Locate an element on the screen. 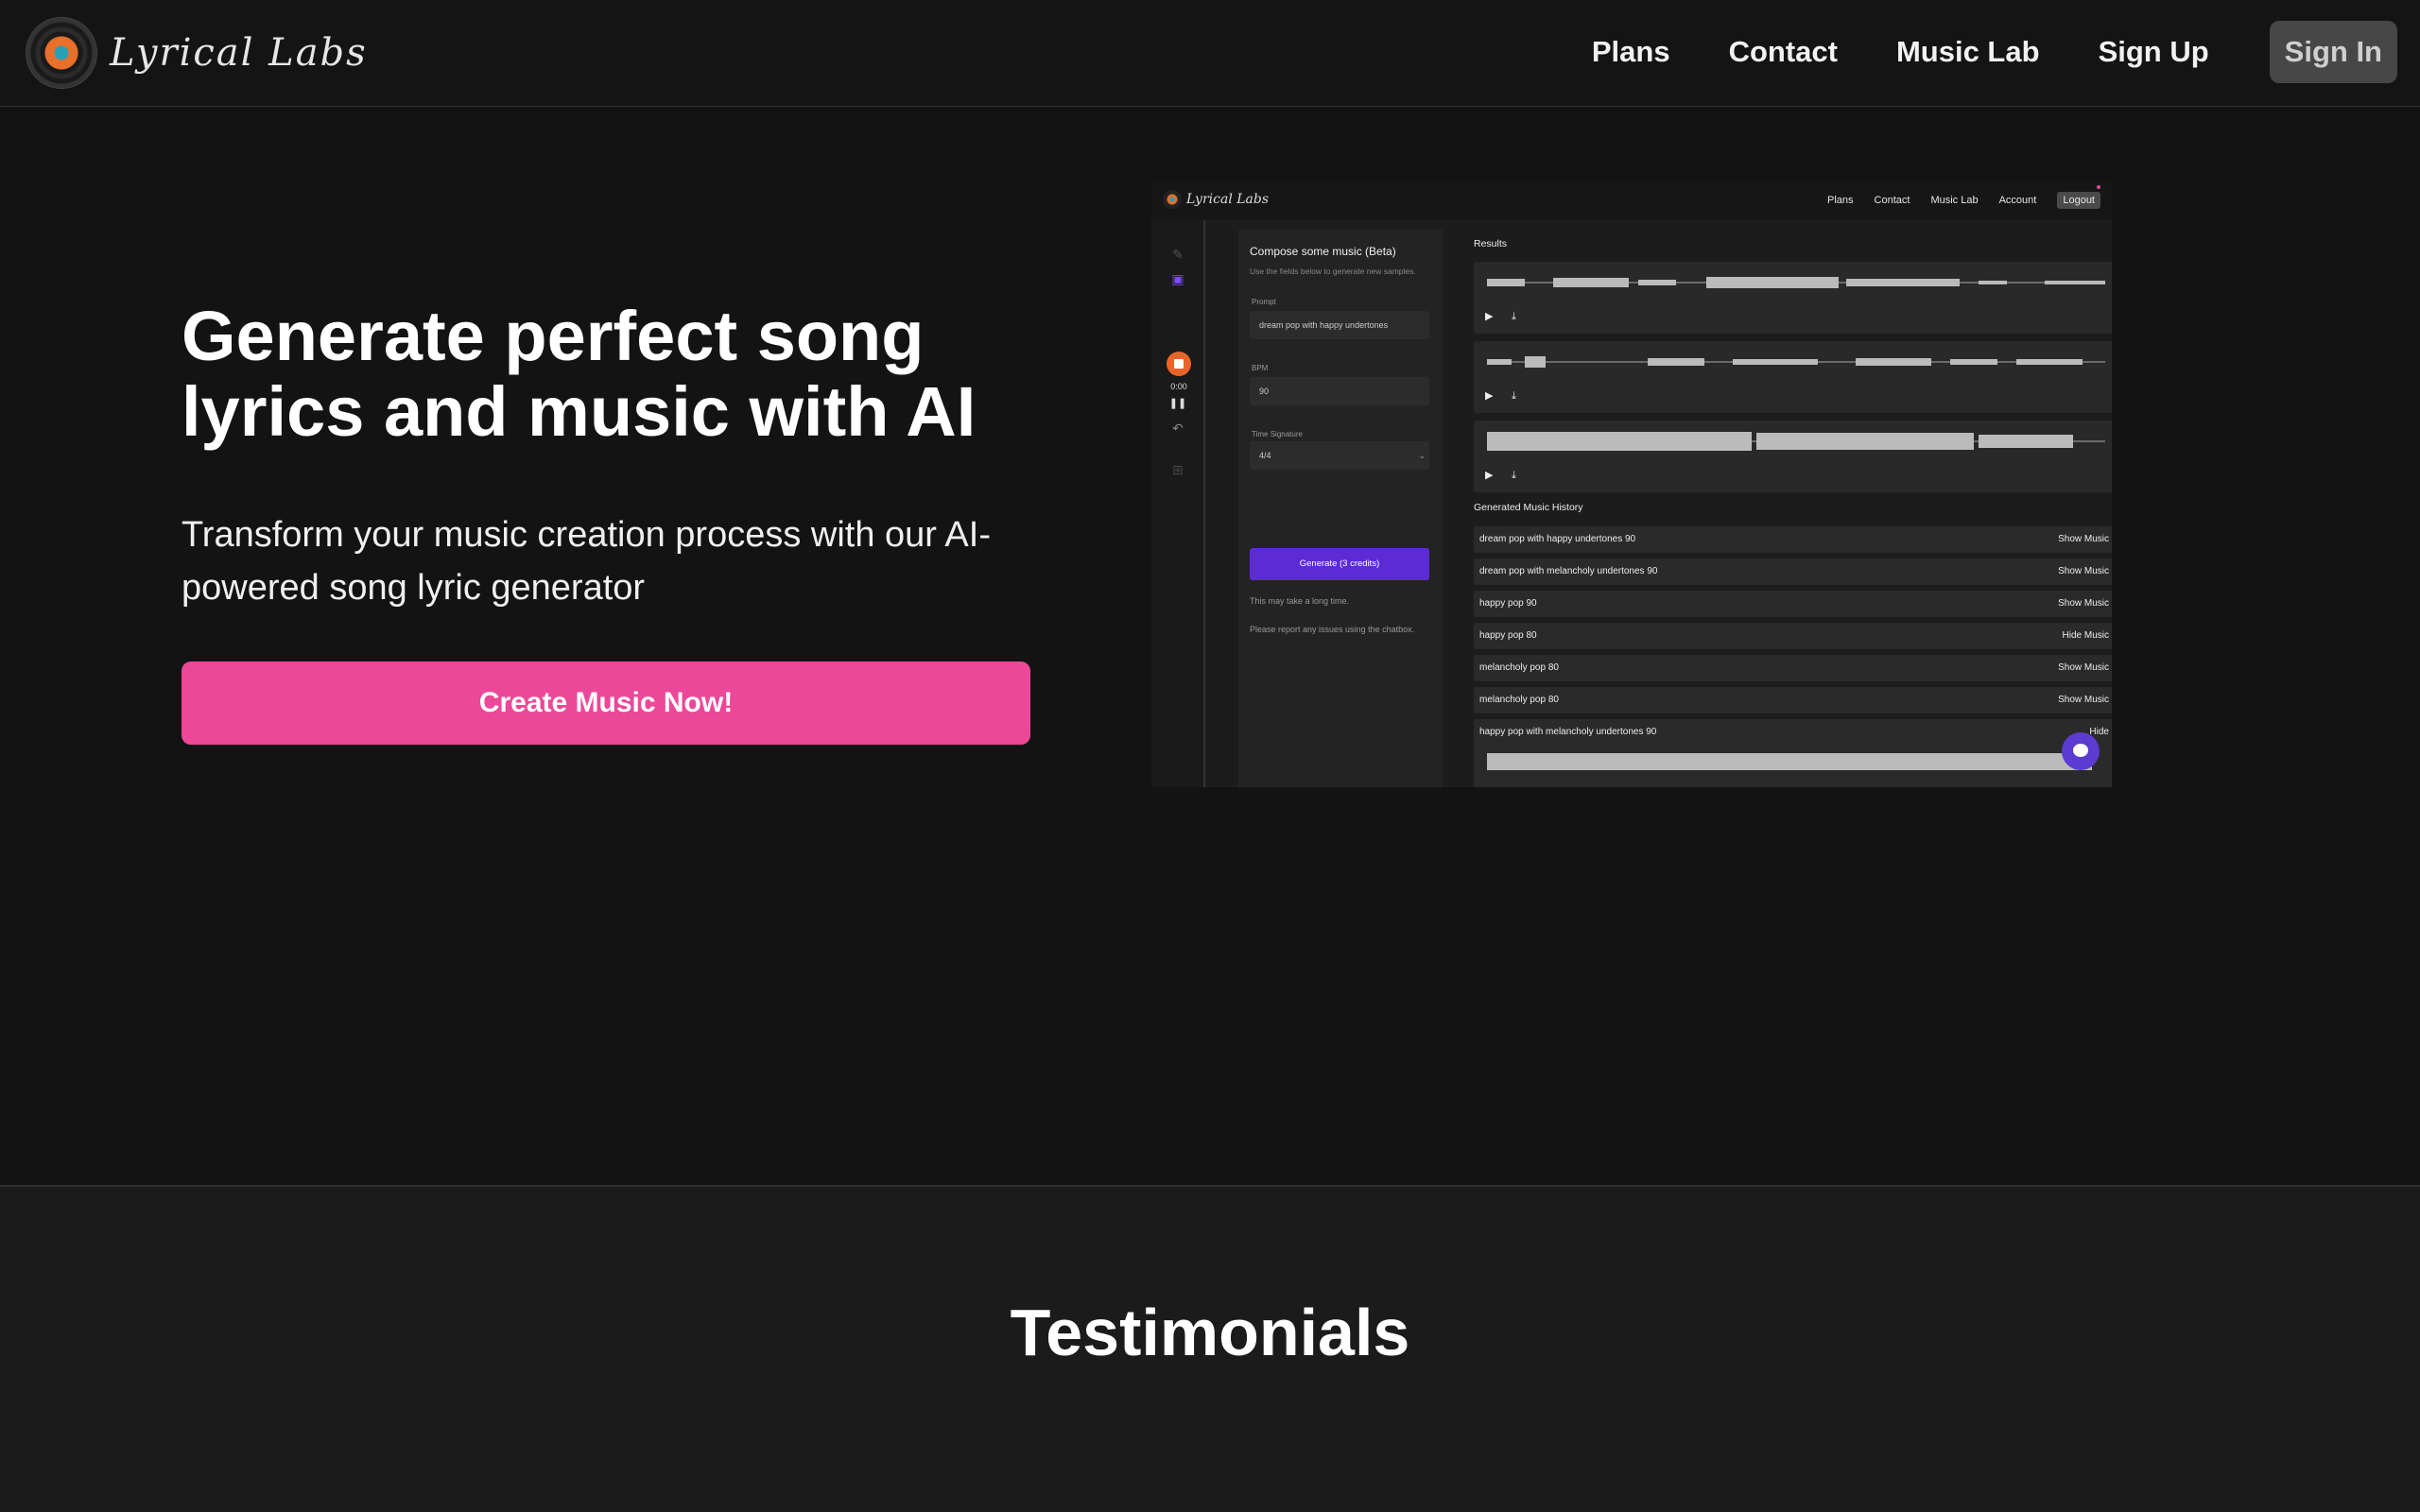 The width and height of the screenshot is (2420, 1512). preview-logout-button: Logout is located at coordinates (2078, 200).